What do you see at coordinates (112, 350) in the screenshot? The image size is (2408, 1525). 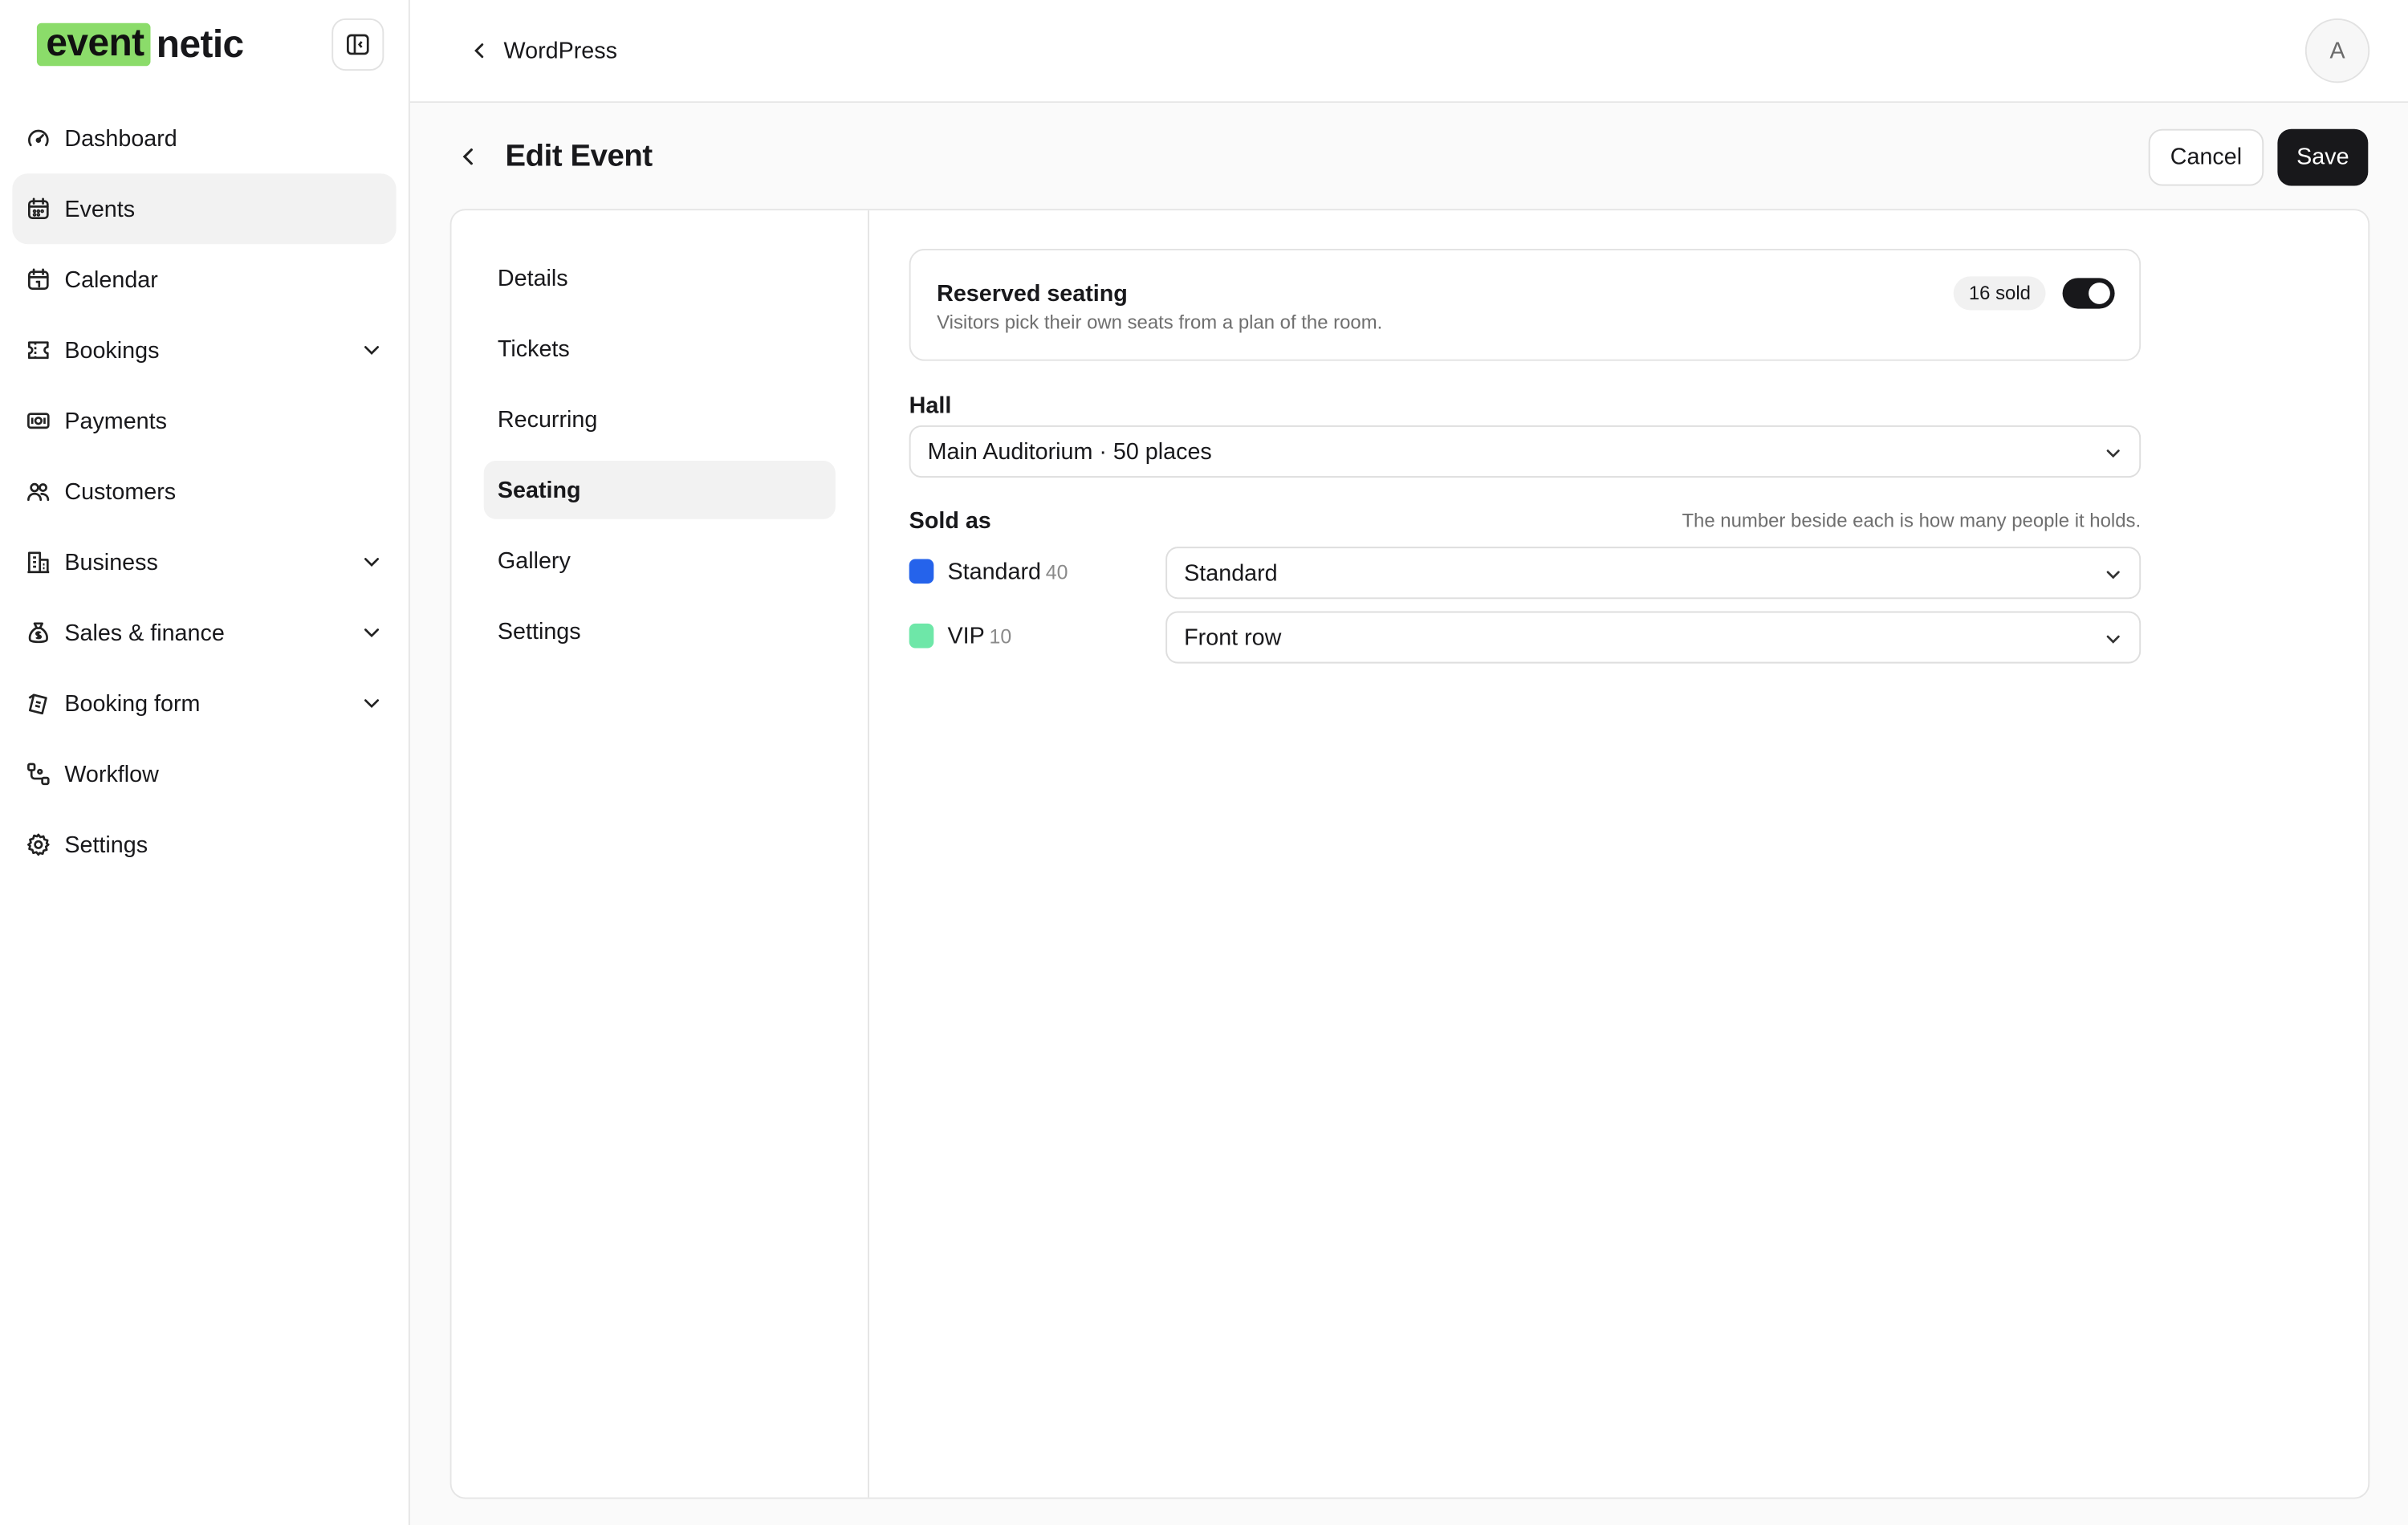 I see `sidebar-item-label: Bookings` at bounding box center [112, 350].